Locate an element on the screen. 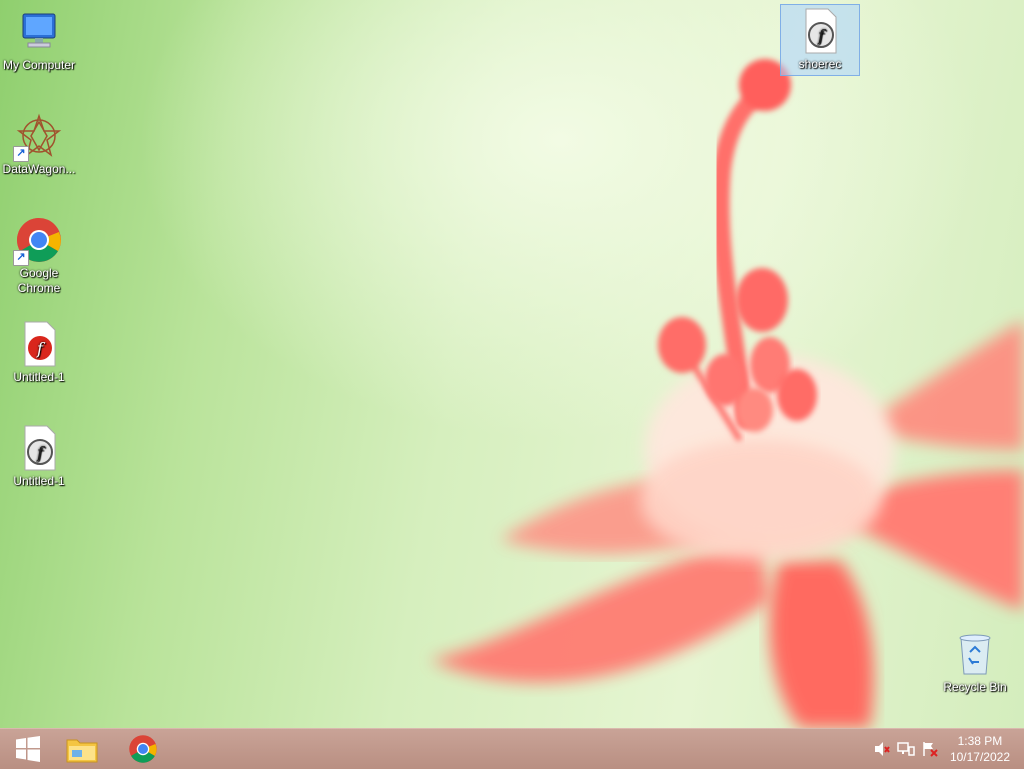 The height and width of the screenshot is (769, 1024). flash-red-file-icon: f is located at coordinates (39, 344).